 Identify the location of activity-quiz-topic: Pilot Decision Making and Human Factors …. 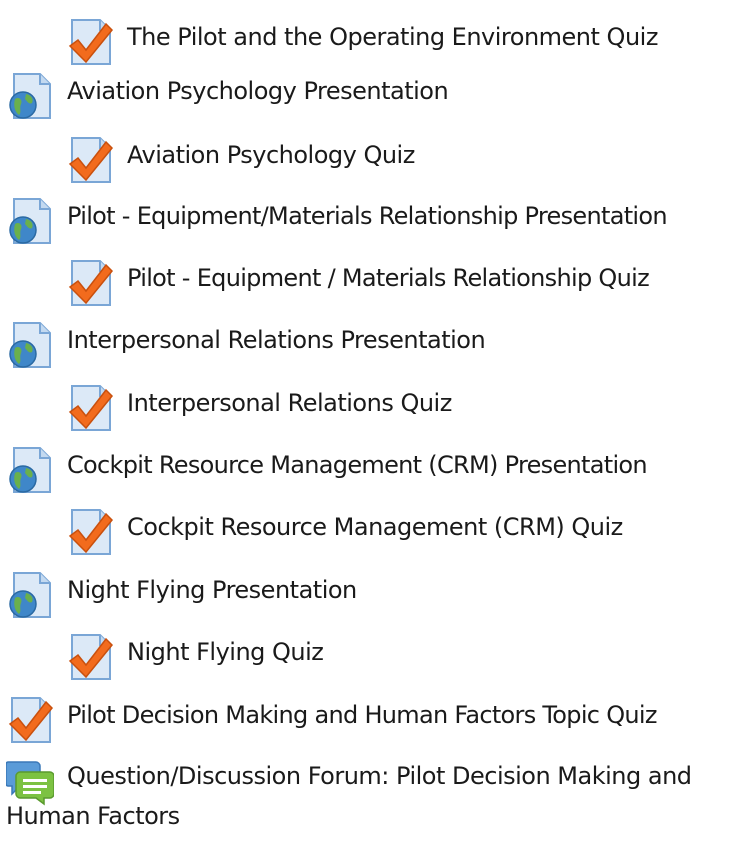
(365, 720).